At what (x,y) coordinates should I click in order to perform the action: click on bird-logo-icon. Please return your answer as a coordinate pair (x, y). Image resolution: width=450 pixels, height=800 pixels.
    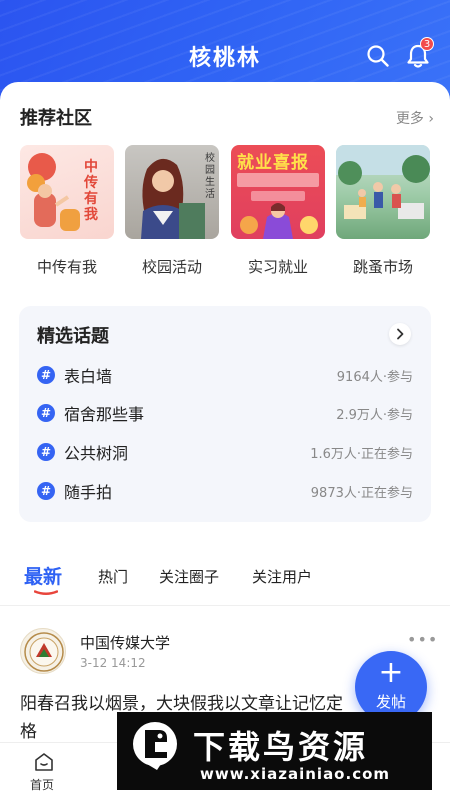
    Looking at the image, I should click on (155, 746).